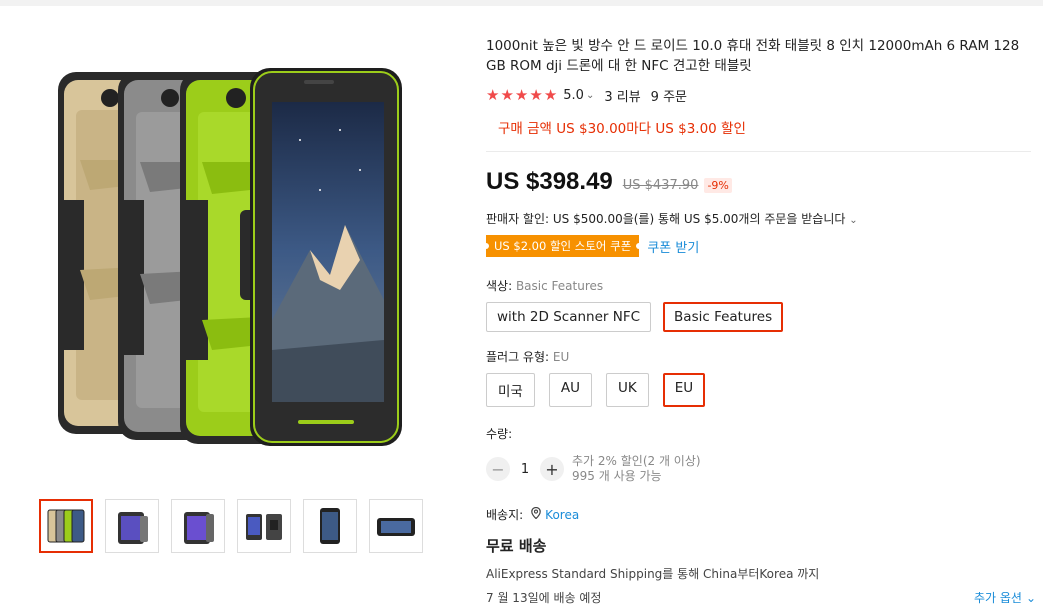  What do you see at coordinates (617, 476) in the screenshot?
I see `stock-available-note: 995 개 사용 가능` at bounding box center [617, 476].